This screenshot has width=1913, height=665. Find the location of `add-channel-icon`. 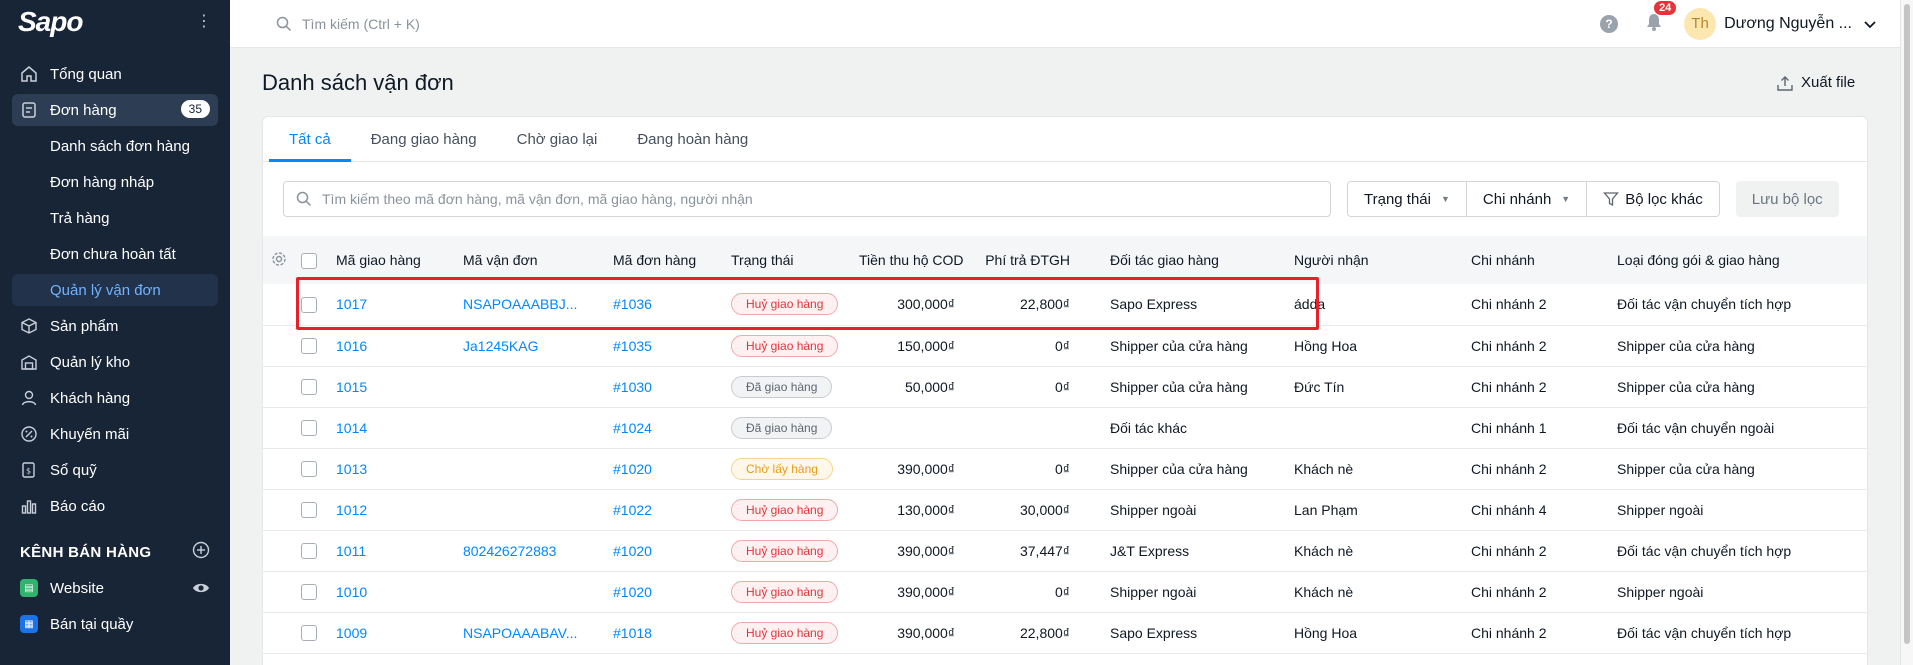

add-channel-icon is located at coordinates (201, 552).